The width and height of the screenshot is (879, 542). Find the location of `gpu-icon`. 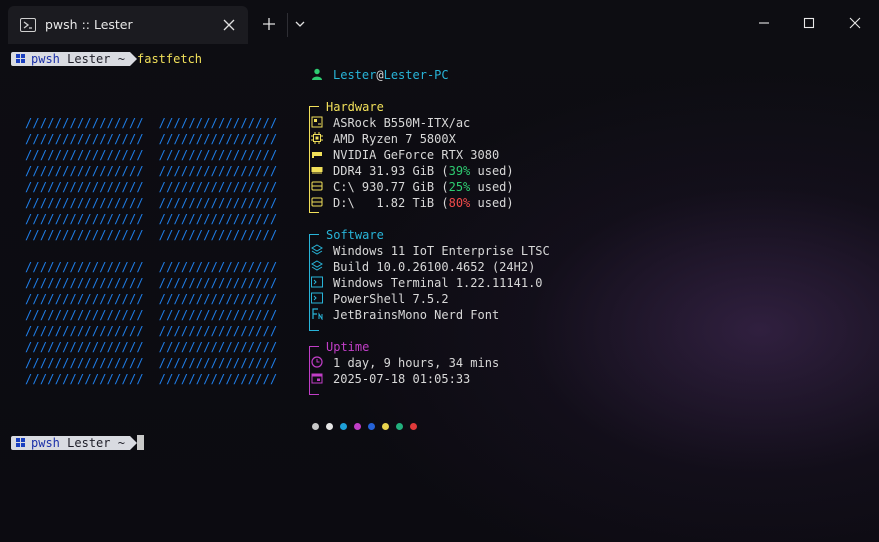

gpu-icon is located at coordinates (317, 155).